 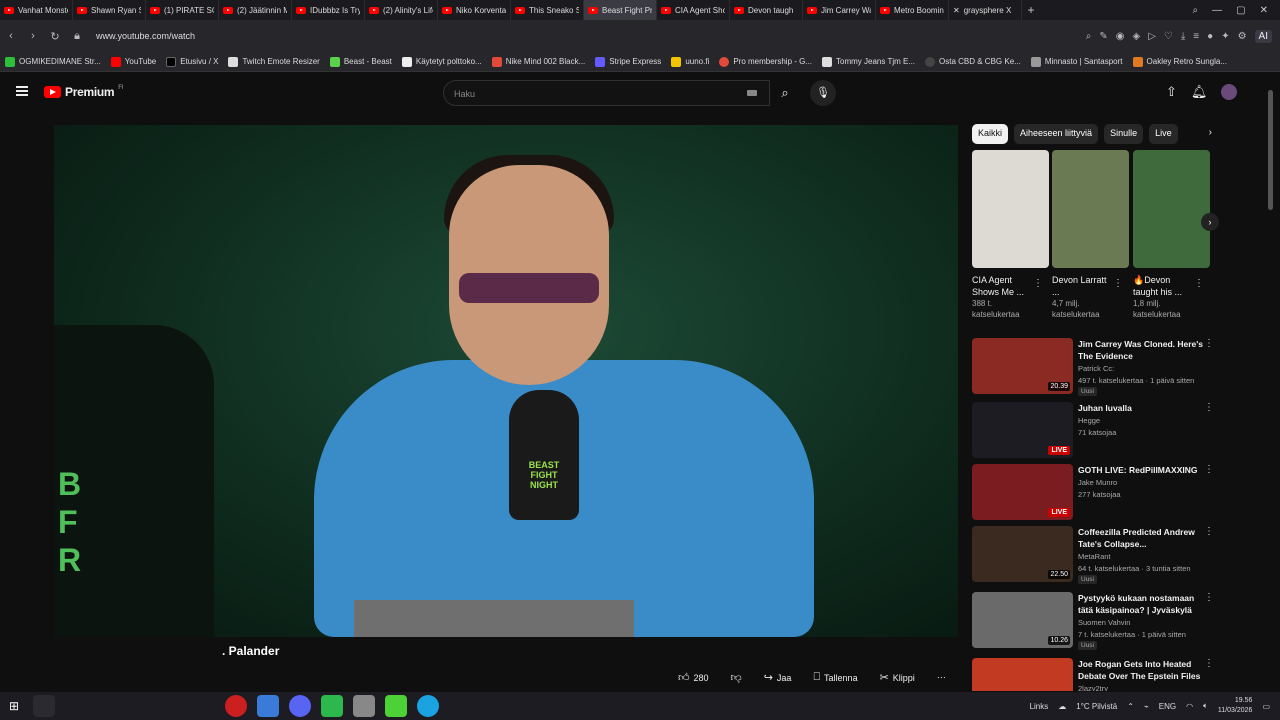 I want to click on wifi-icon: ◠, so click(x=1189, y=706).